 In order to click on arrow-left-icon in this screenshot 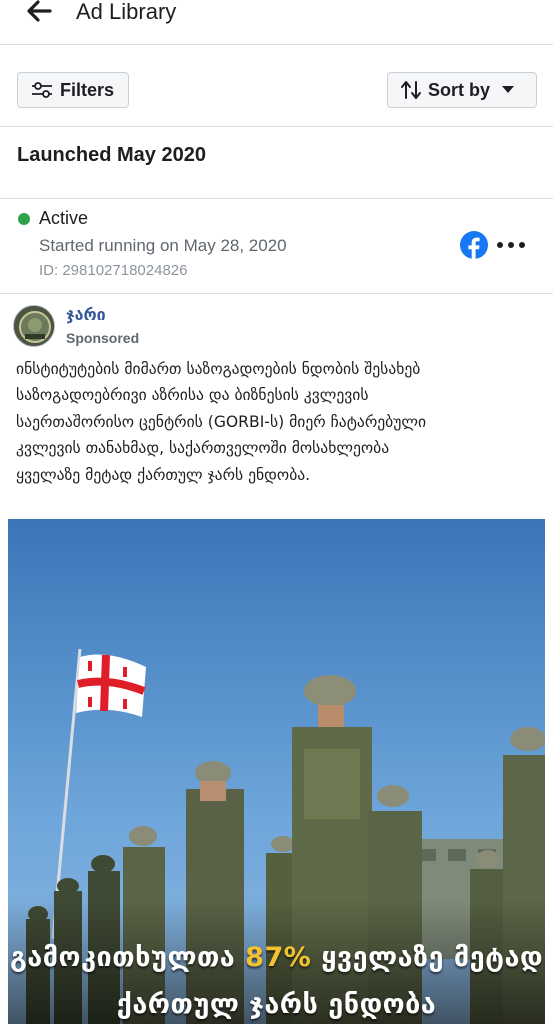, I will do `click(39, 15)`.